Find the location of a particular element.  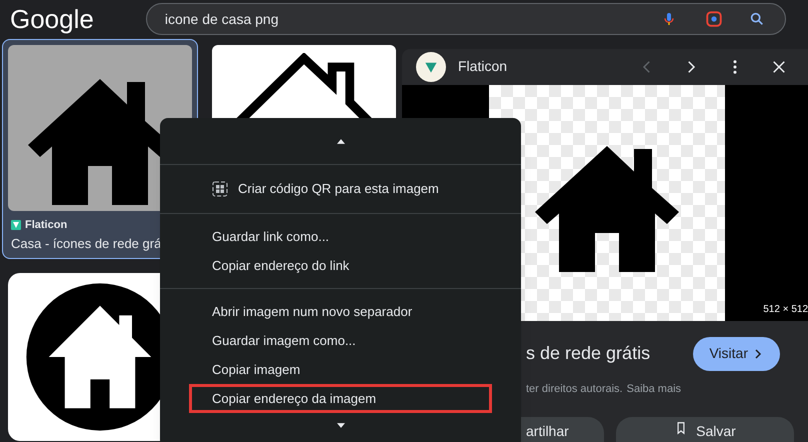

search-icon is located at coordinates (756, 19).